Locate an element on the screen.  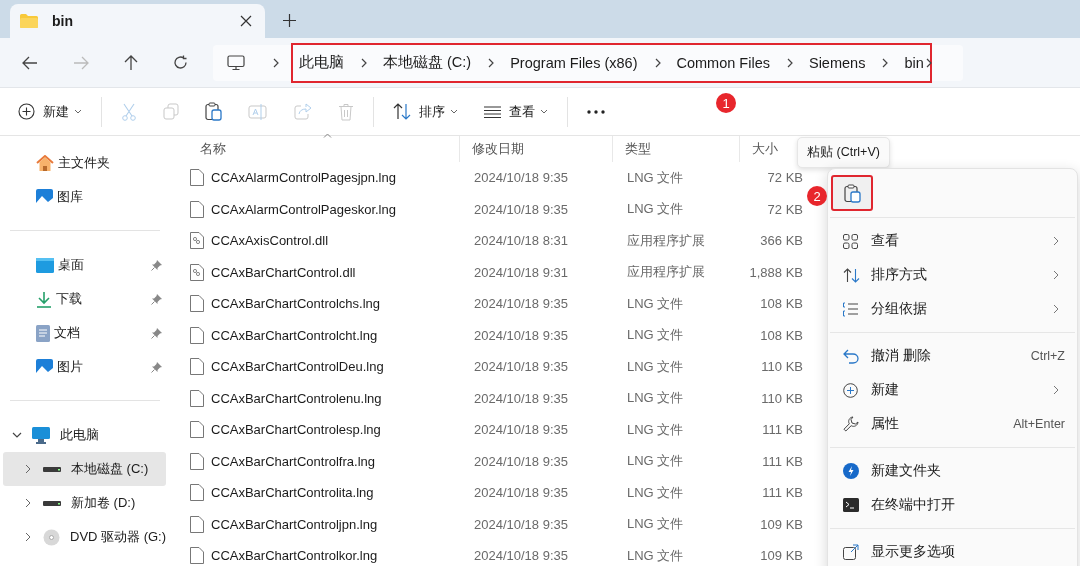
breadcrumb-item: 本地磁盘 (C:) is located at coordinates (427, 62).